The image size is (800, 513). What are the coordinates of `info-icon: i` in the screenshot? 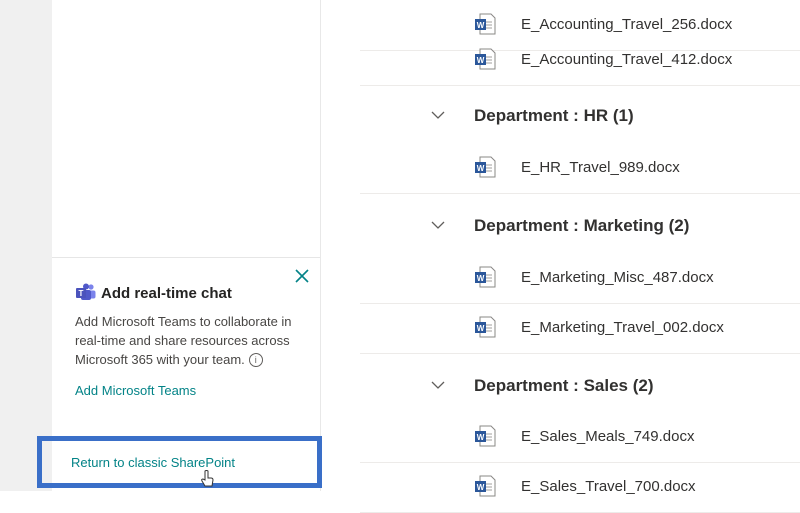 It's located at (255, 360).